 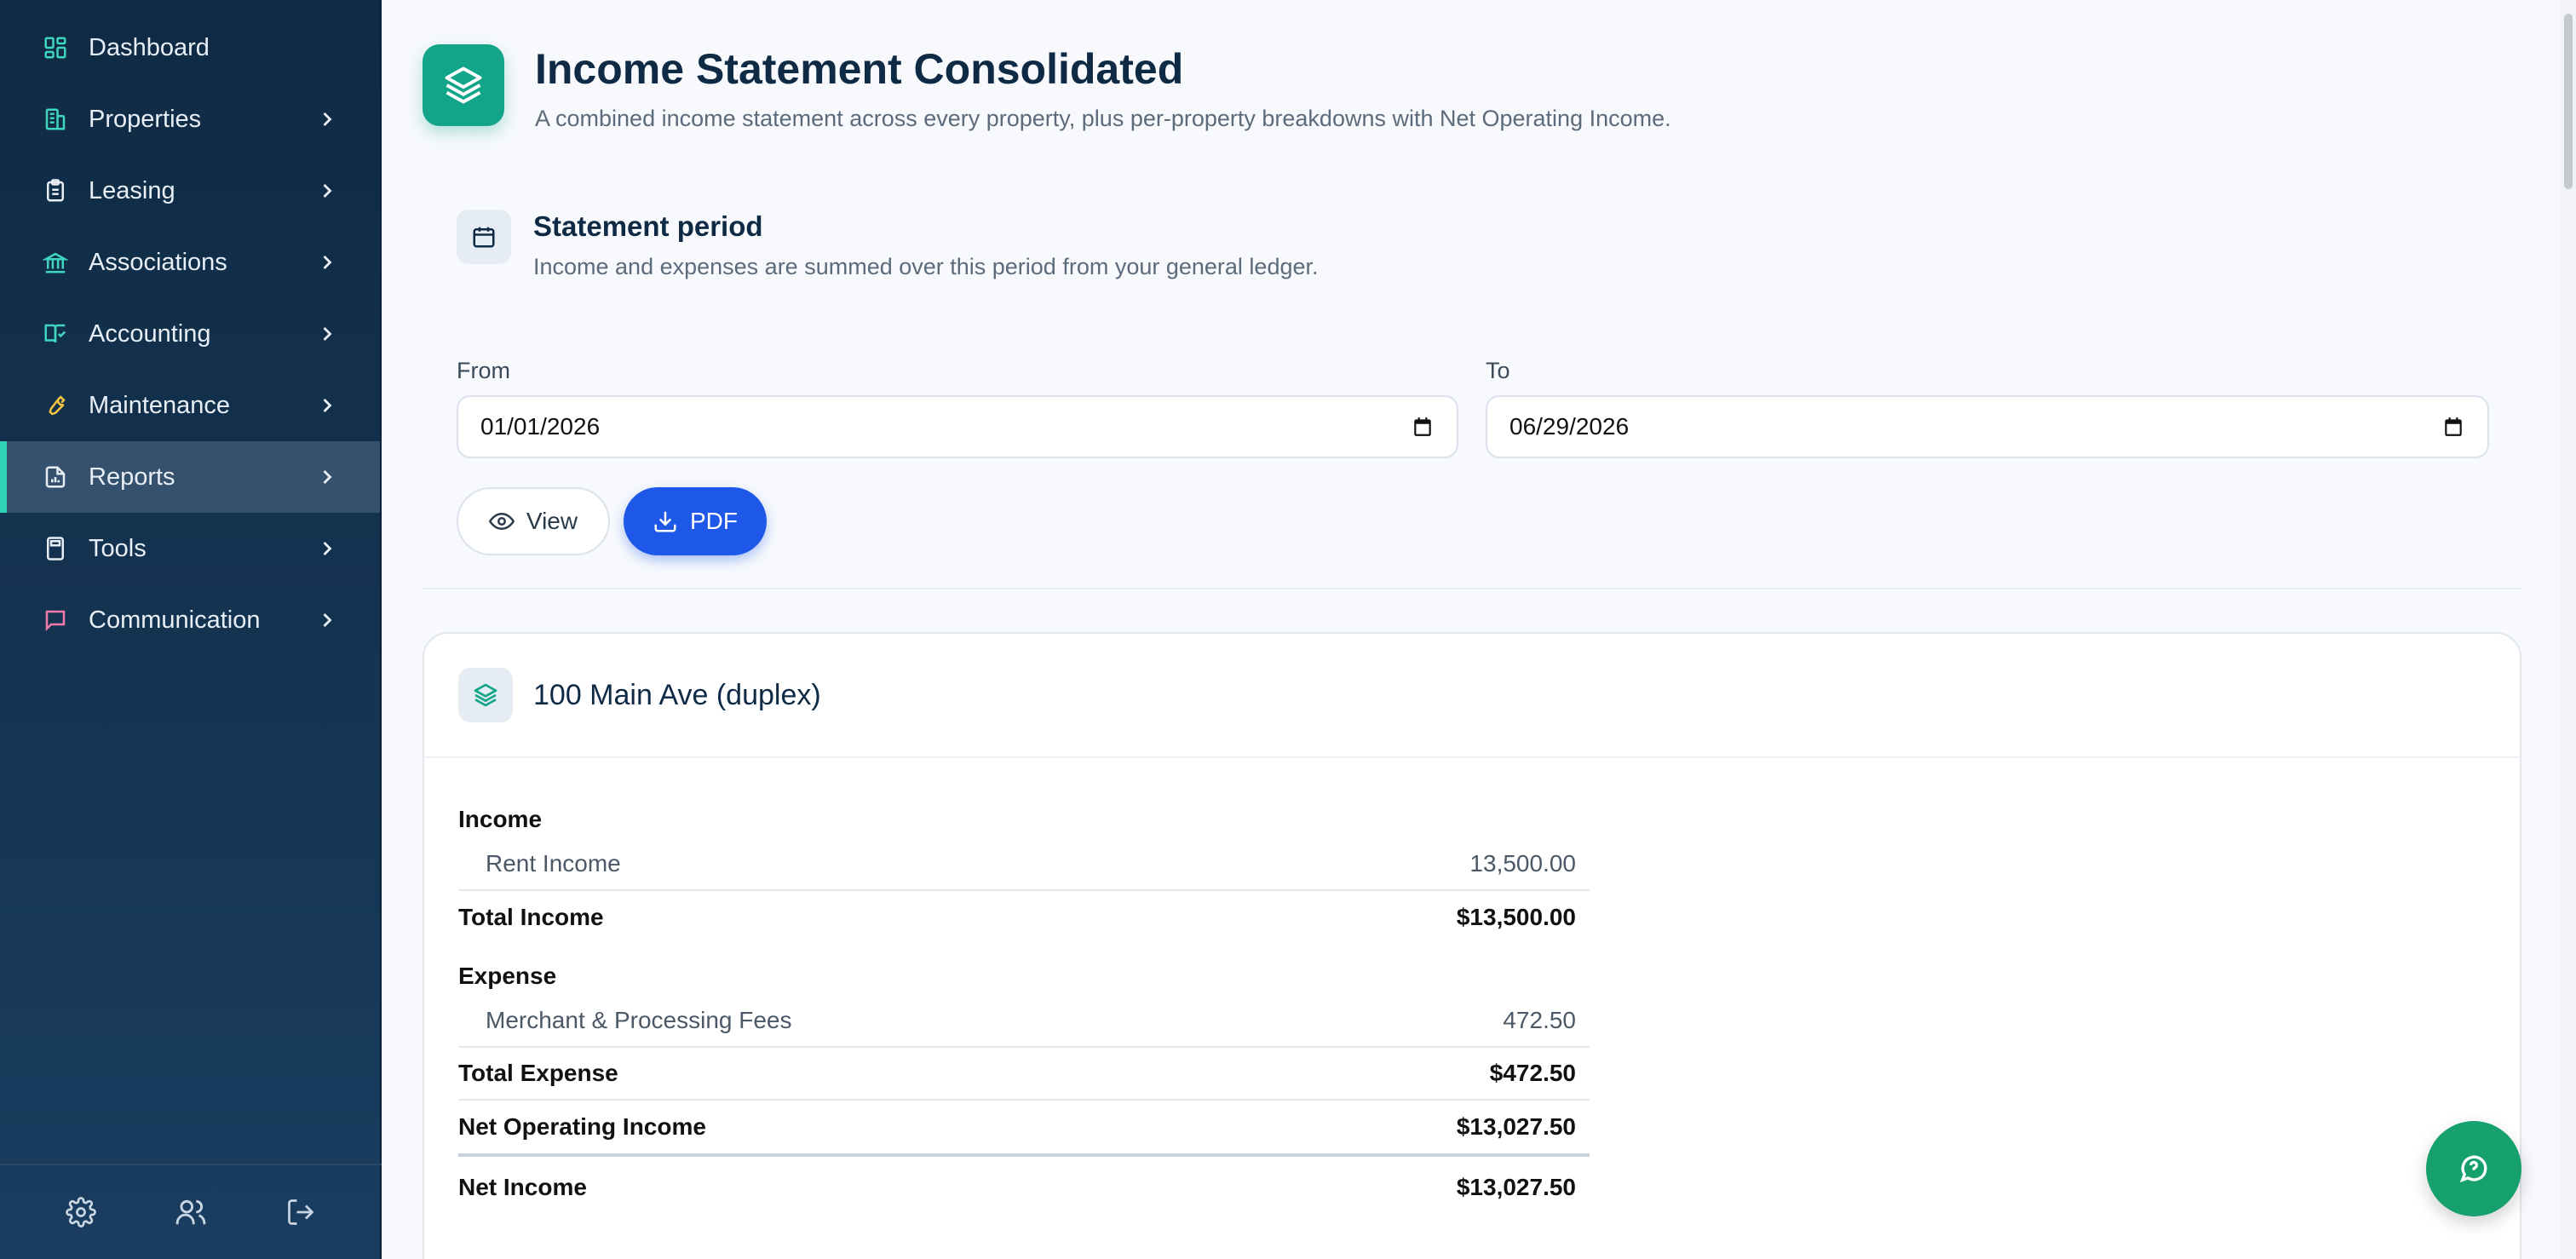 What do you see at coordinates (56, 405) in the screenshot?
I see `wrench-icon` at bounding box center [56, 405].